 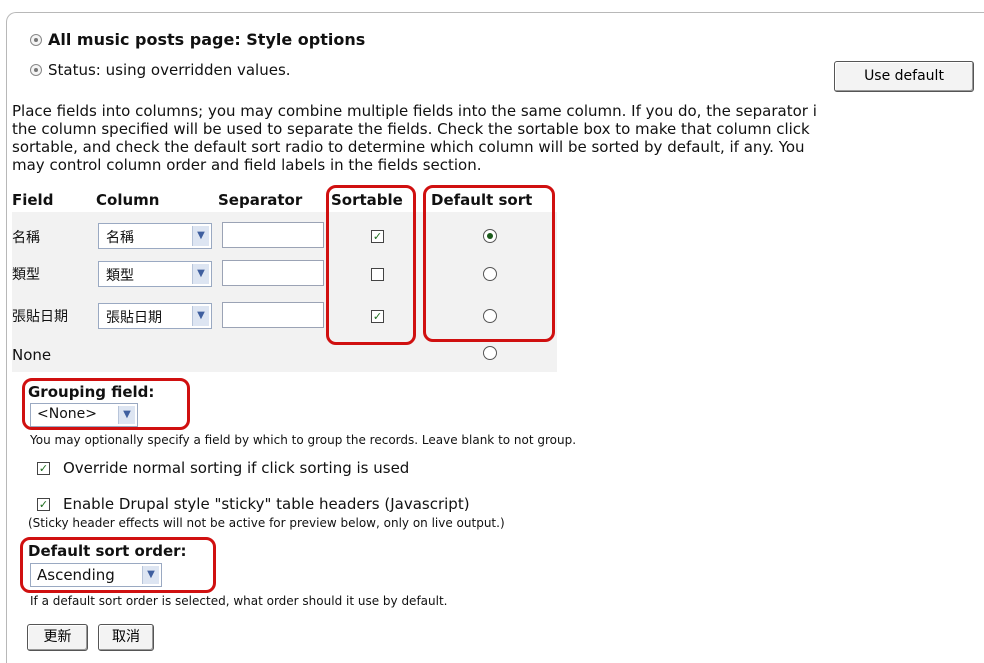 I want to click on use-default-button: Use default, so click(x=904, y=76).